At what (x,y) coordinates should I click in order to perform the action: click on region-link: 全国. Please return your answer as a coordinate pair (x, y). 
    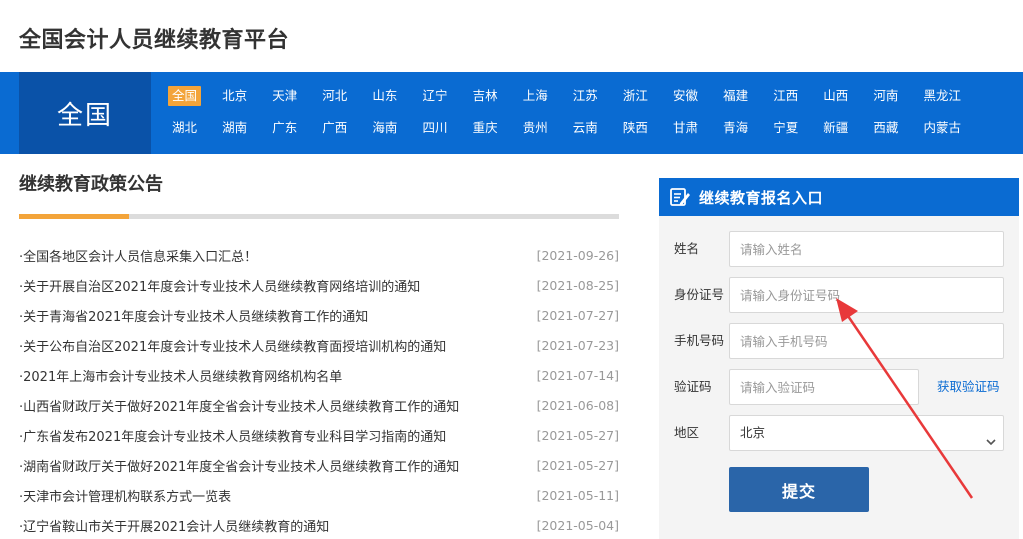
    Looking at the image, I should click on (185, 96).